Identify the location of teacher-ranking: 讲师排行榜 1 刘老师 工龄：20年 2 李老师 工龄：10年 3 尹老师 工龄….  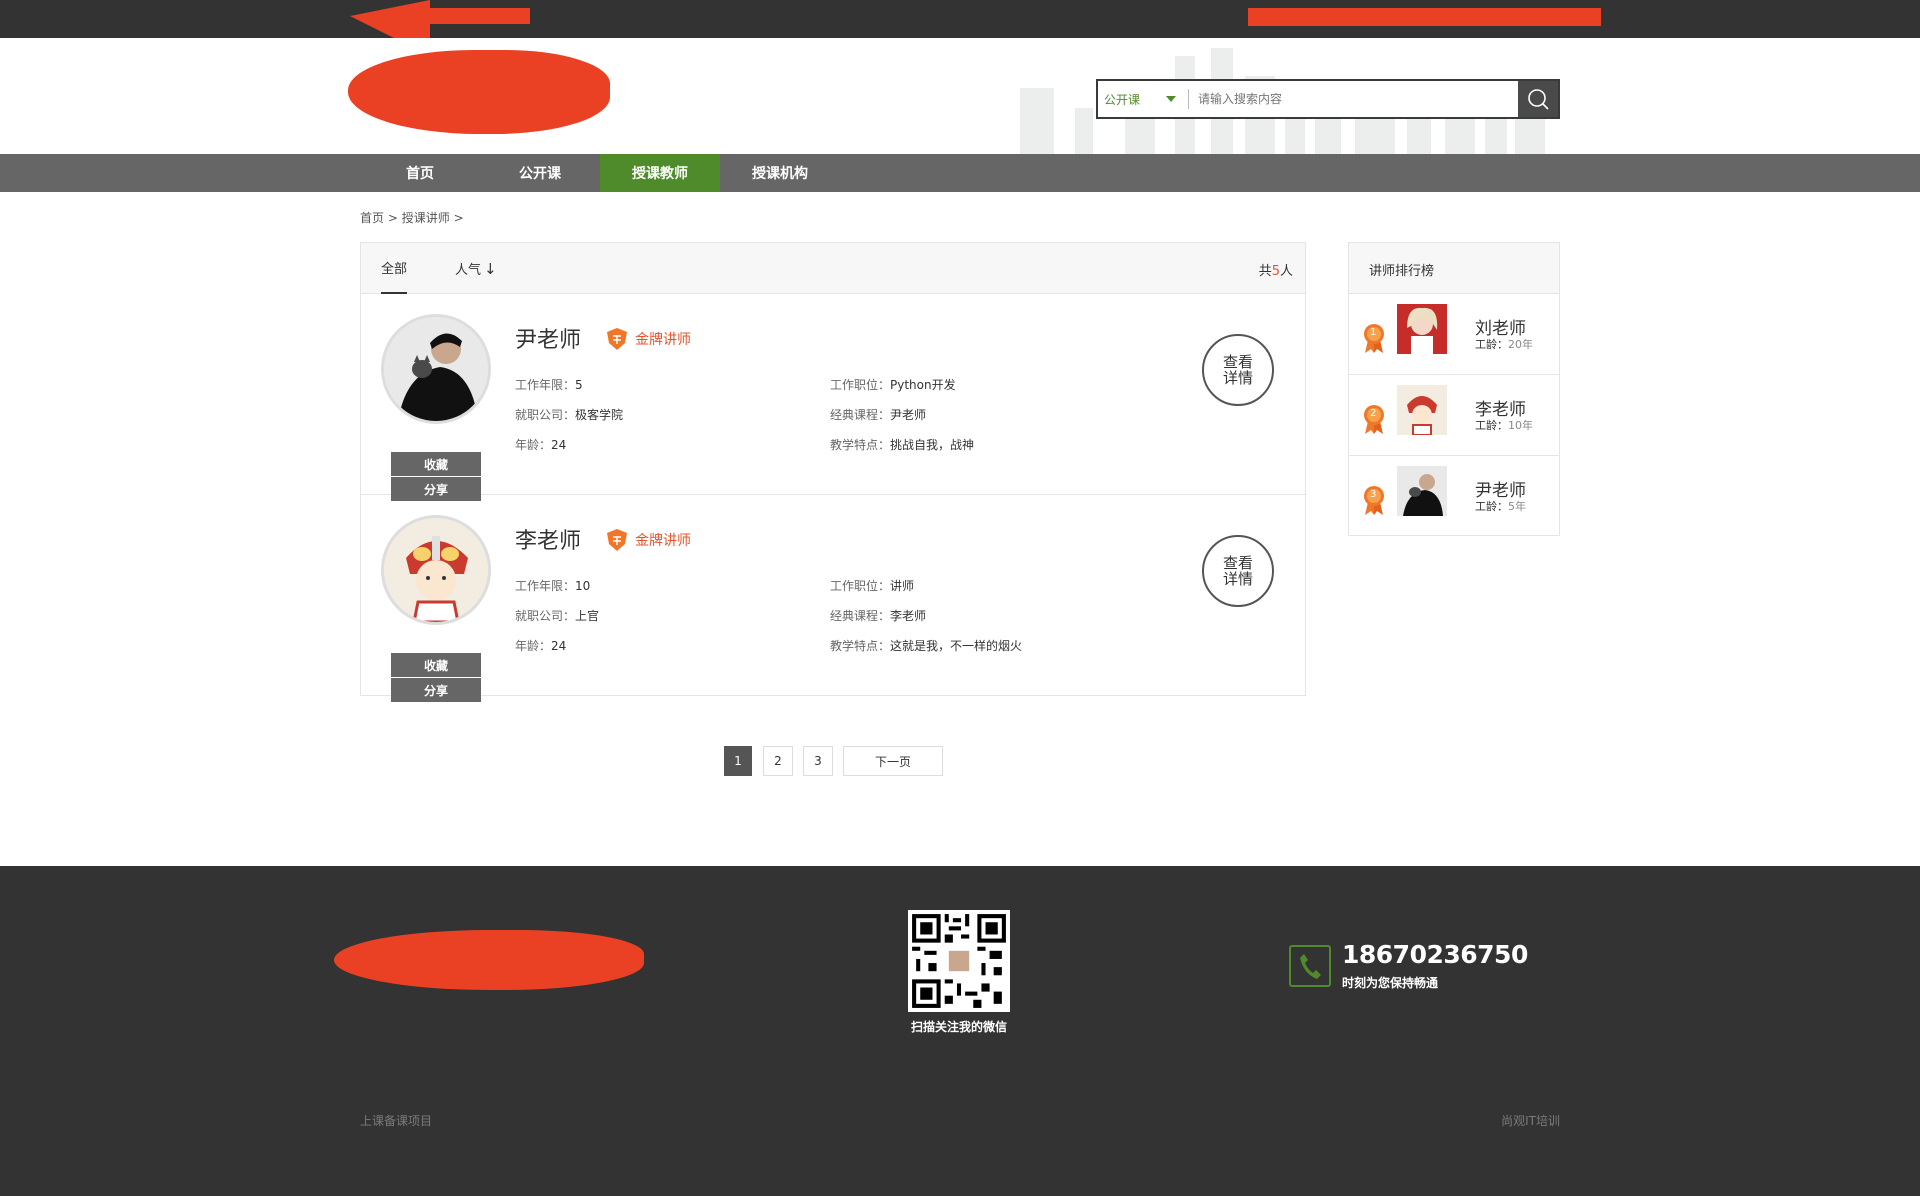
(1454, 389).